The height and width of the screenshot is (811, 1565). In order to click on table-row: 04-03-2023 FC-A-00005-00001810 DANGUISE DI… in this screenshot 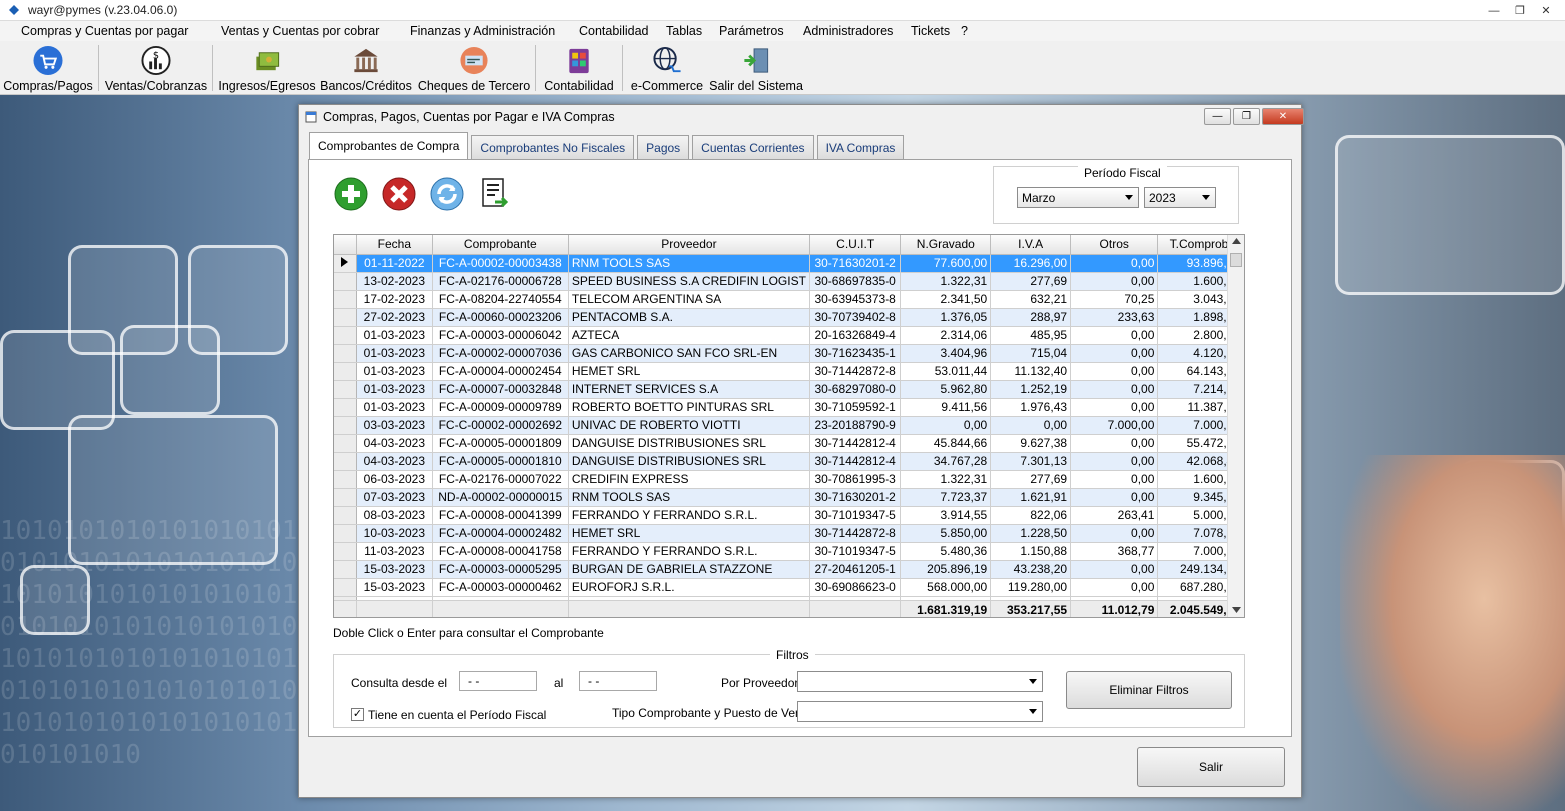, I will do `click(789, 461)`.